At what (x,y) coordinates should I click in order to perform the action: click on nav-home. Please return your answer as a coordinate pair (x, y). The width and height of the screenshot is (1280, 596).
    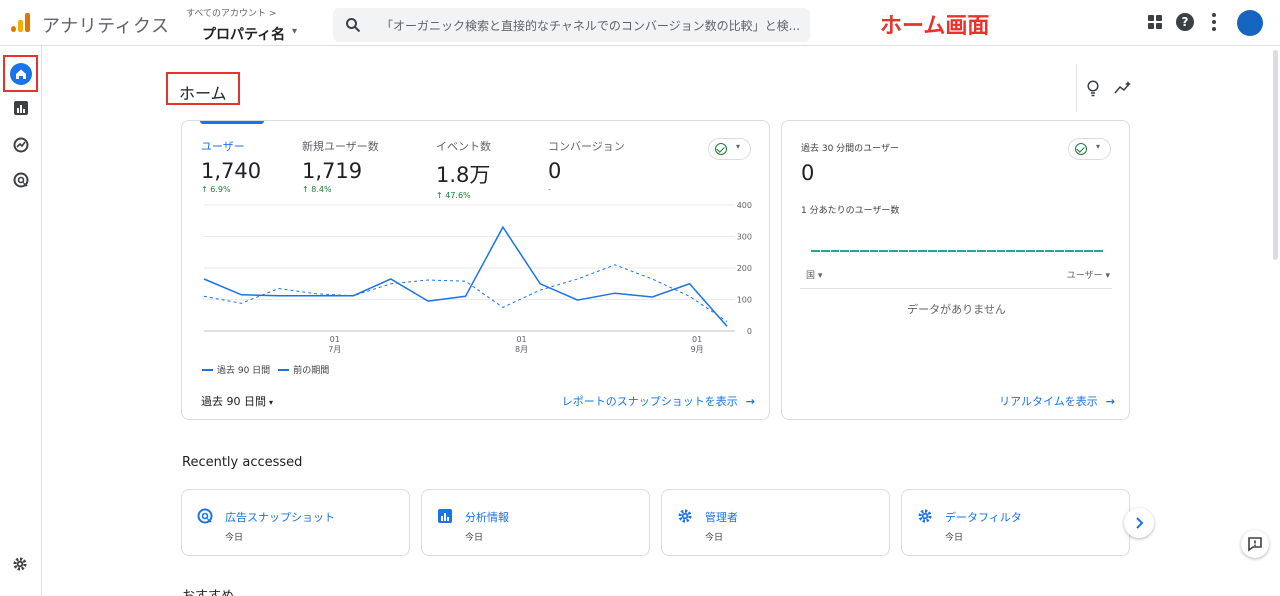
    Looking at the image, I should click on (20, 73).